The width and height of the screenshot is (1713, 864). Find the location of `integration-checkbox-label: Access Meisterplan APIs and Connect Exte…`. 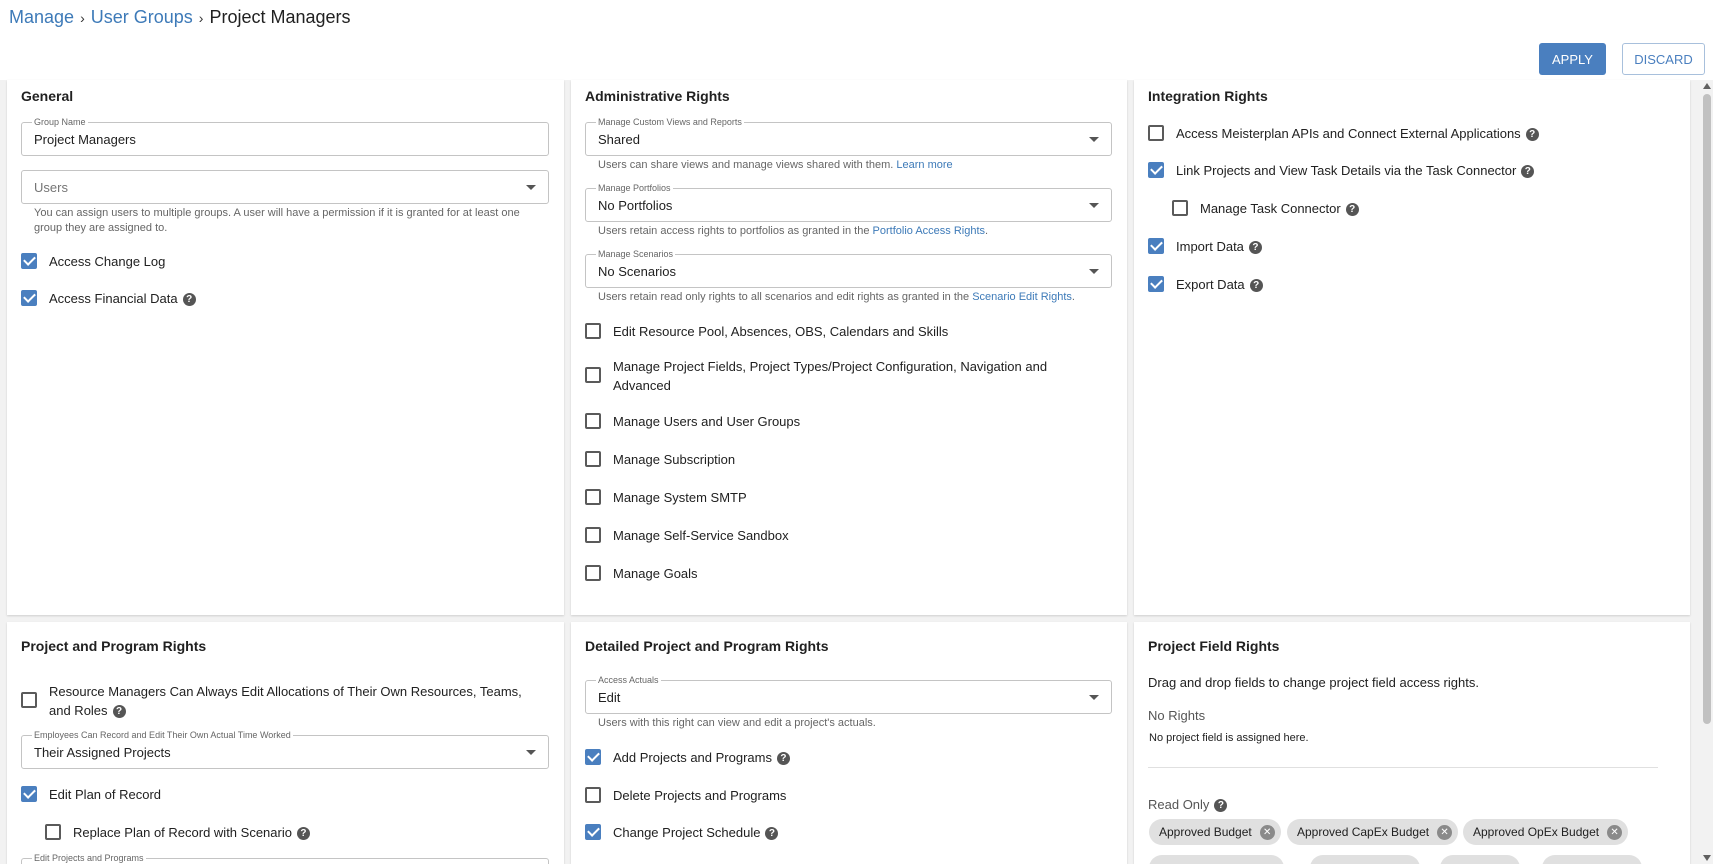

integration-checkbox-label: Access Meisterplan APIs and Connect Exte… is located at coordinates (1348, 133).